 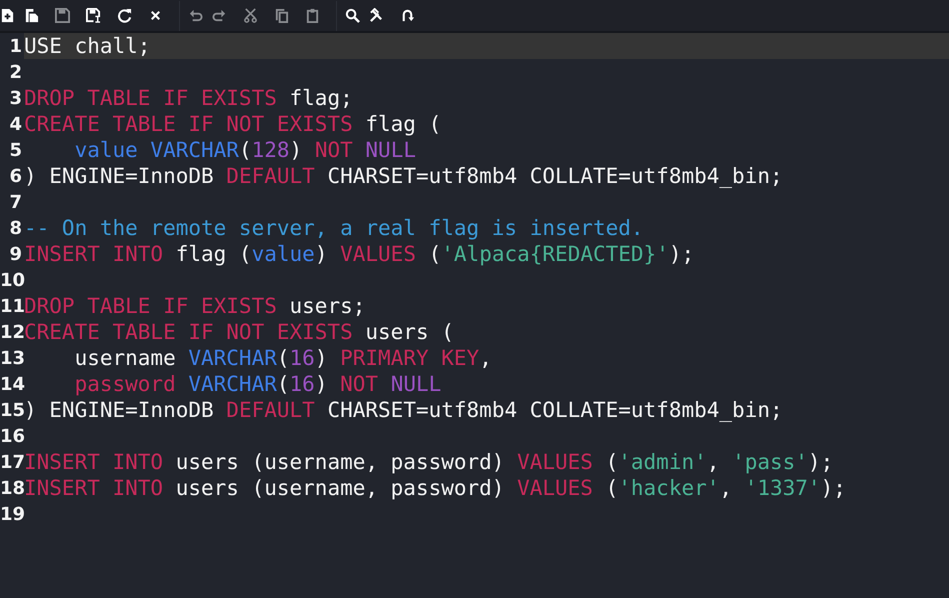 What do you see at coordinates (15, 124) in the screenshot?
I see `line-number: 4` at bounding box center [15, 124].